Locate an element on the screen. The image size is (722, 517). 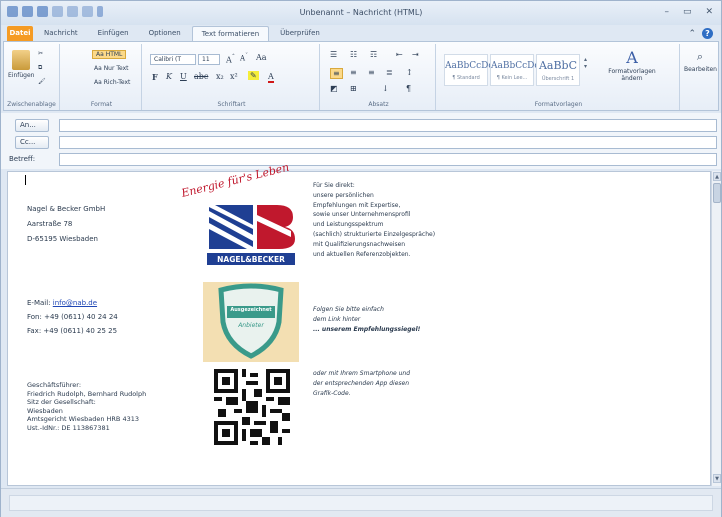
signature-street: Aarstraße 78 is located at coordinates (50, 224).